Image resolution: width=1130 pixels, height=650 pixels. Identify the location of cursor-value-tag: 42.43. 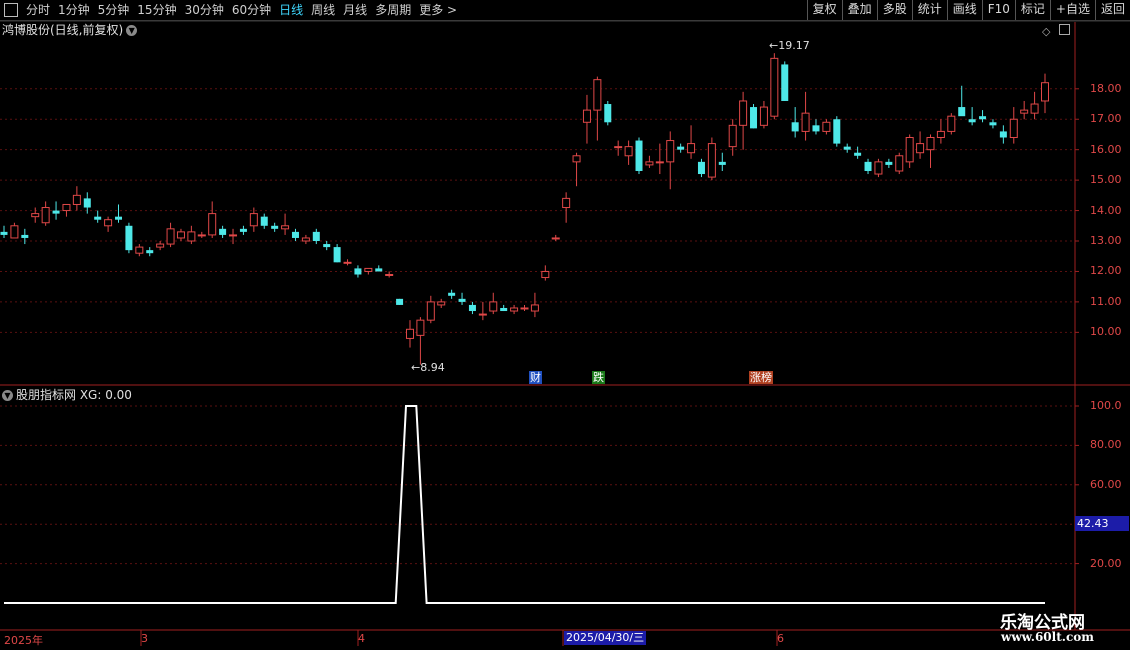
(1102, 523).